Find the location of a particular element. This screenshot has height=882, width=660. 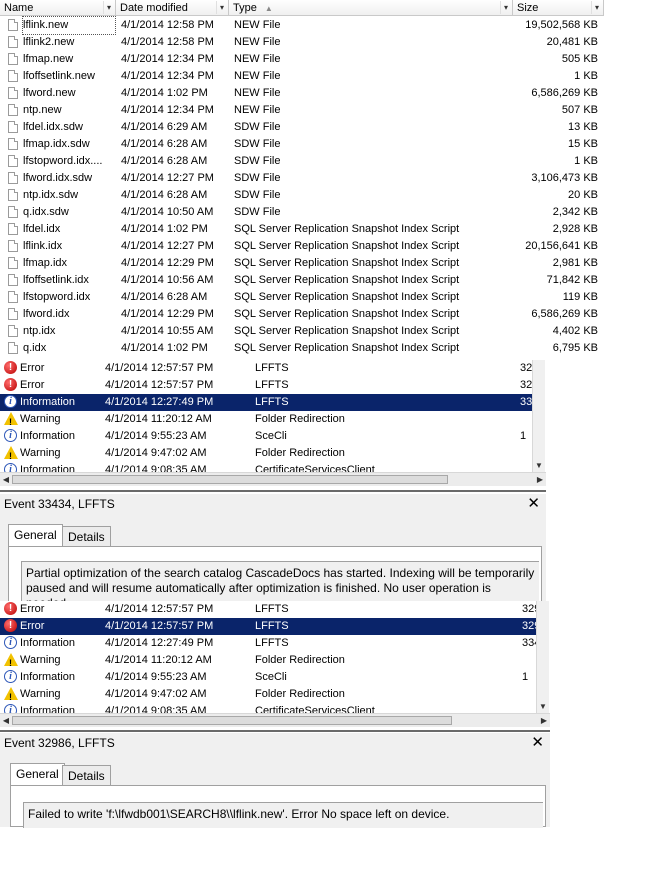

event-source: SceCli is located at coordinates (271, 677).